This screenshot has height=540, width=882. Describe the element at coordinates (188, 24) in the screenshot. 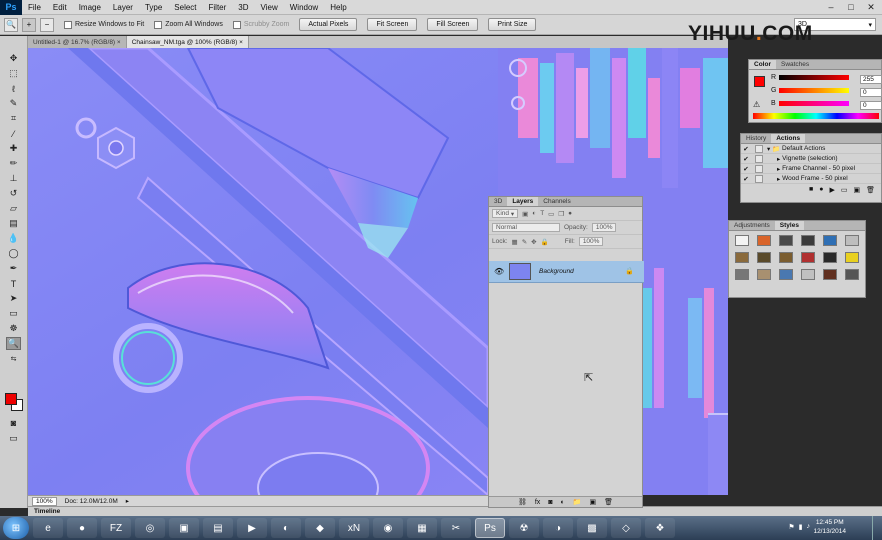

I see `zoom-all-windows-checkbox: Zoom All Windows` at that location.